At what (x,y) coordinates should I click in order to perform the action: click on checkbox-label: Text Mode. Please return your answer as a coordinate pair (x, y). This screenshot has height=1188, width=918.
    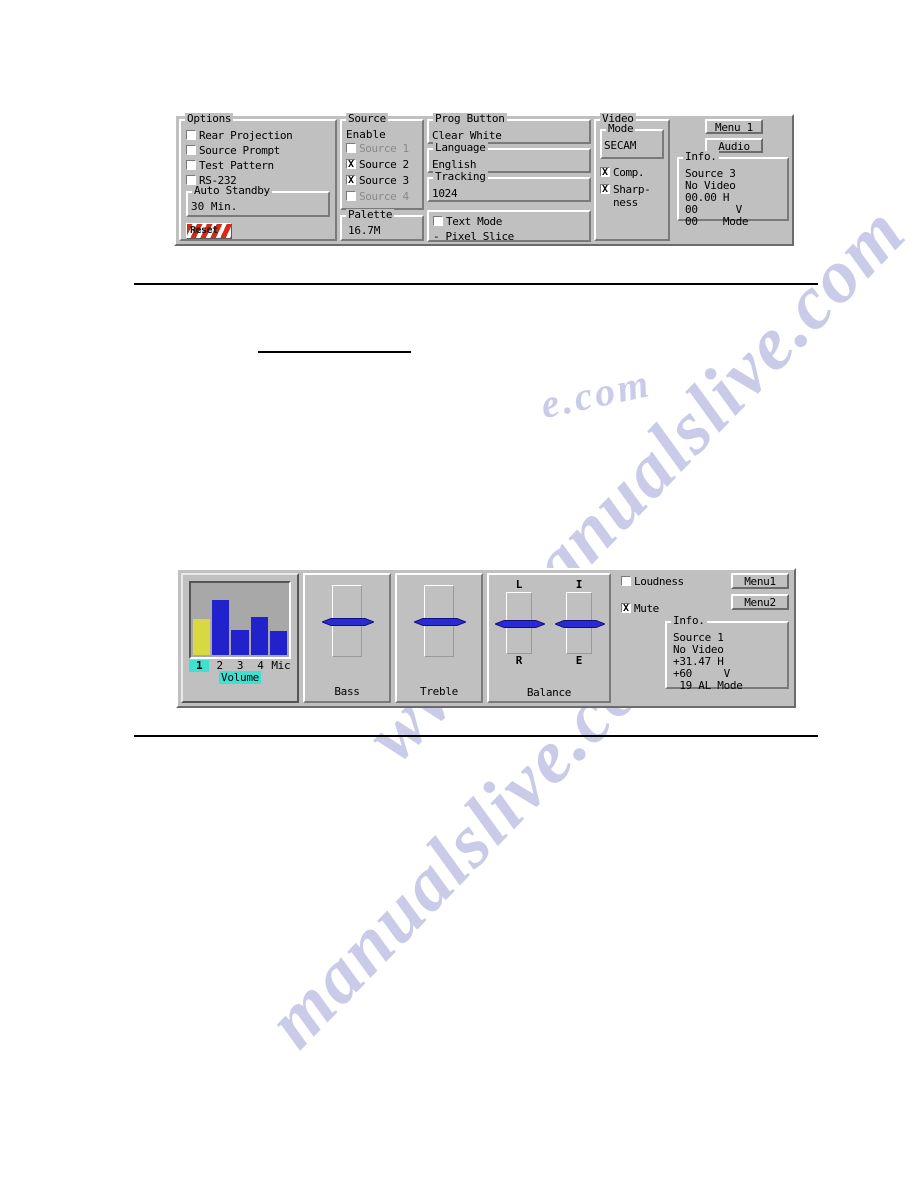
    Looking at the image, I should click on (474, 221).